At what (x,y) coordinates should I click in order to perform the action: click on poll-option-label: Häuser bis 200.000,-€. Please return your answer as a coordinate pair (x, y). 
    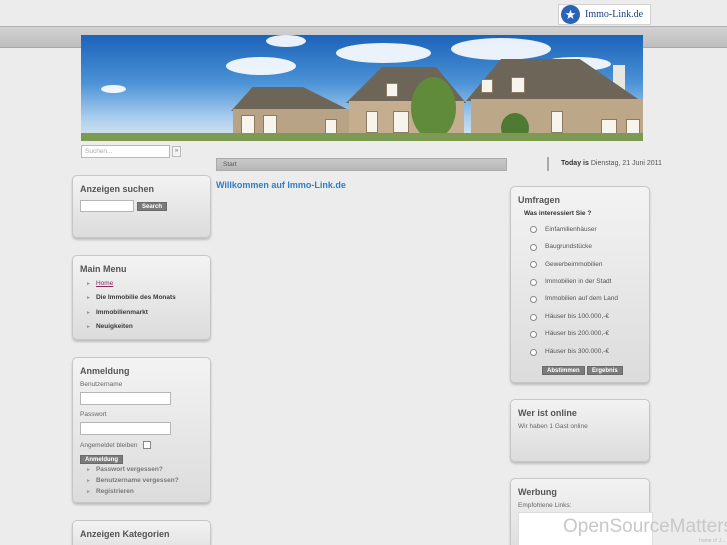
    Looking at the image, I should click on (577, 333).